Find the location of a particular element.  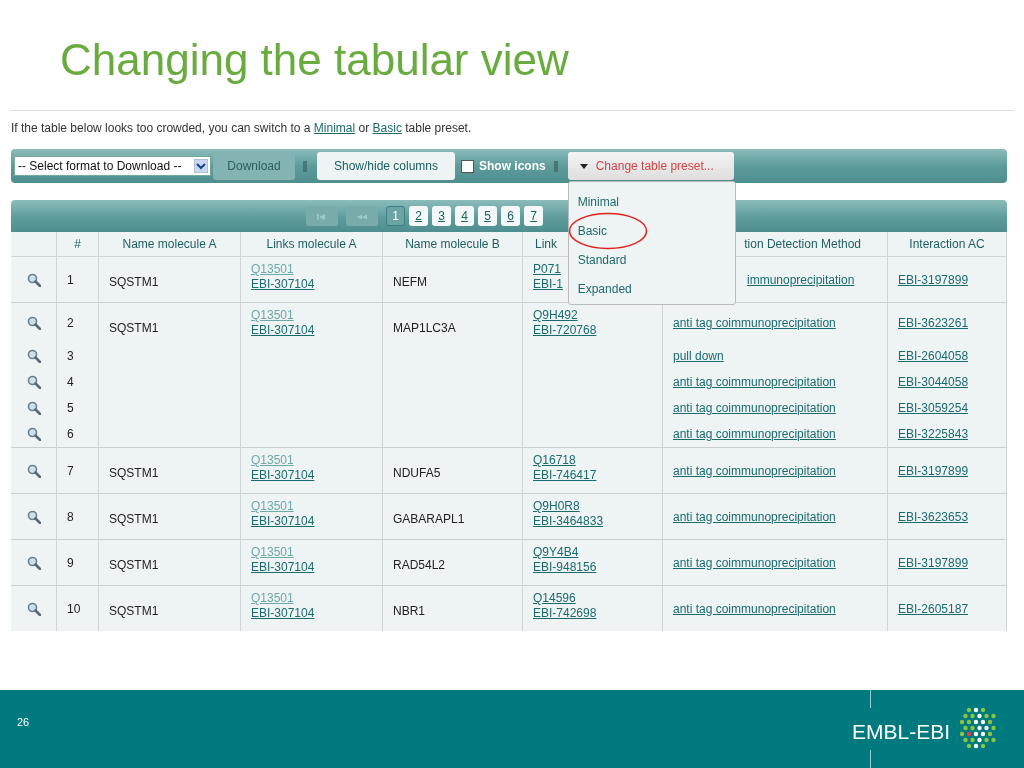

table-link: EBI-3623653 is located at coordinates (933, 516).